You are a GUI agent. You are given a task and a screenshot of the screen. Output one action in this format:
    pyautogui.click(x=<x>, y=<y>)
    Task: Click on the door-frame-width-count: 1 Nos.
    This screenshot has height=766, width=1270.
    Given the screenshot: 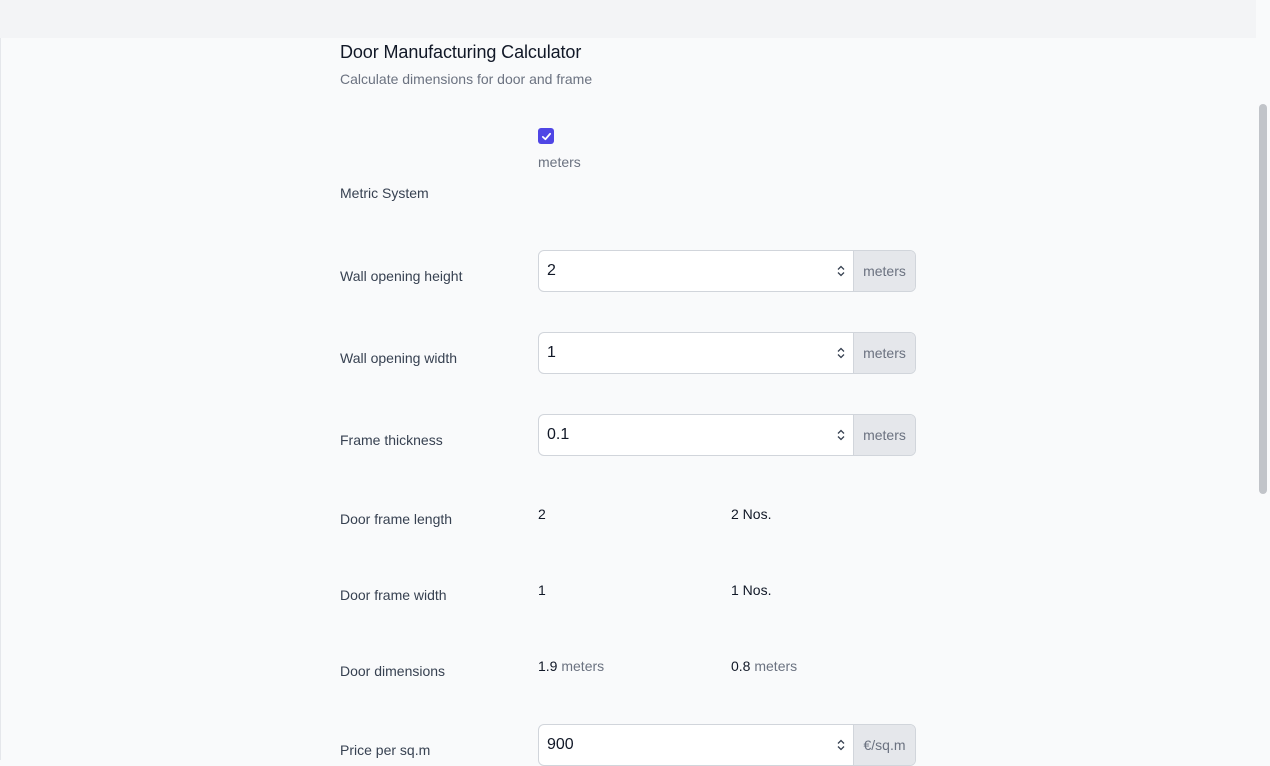 What is the action you would take?
    pyautogui.click(x=751, y=590)
    